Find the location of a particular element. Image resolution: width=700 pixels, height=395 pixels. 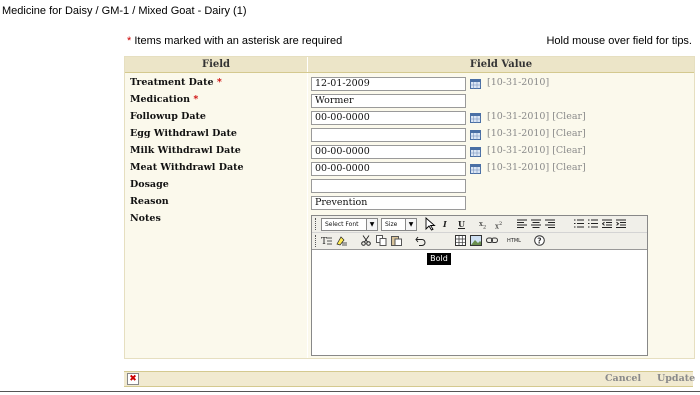

font-select: Select Font is located at coordinates (344, 224).